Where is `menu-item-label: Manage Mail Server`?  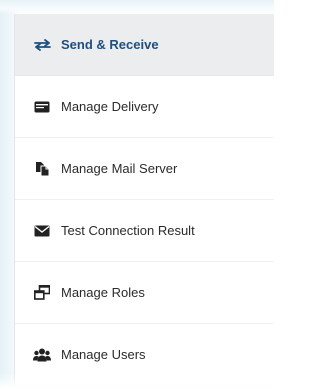
menu-item-label: Manage Mail Server is located at coordinates (119, 168).